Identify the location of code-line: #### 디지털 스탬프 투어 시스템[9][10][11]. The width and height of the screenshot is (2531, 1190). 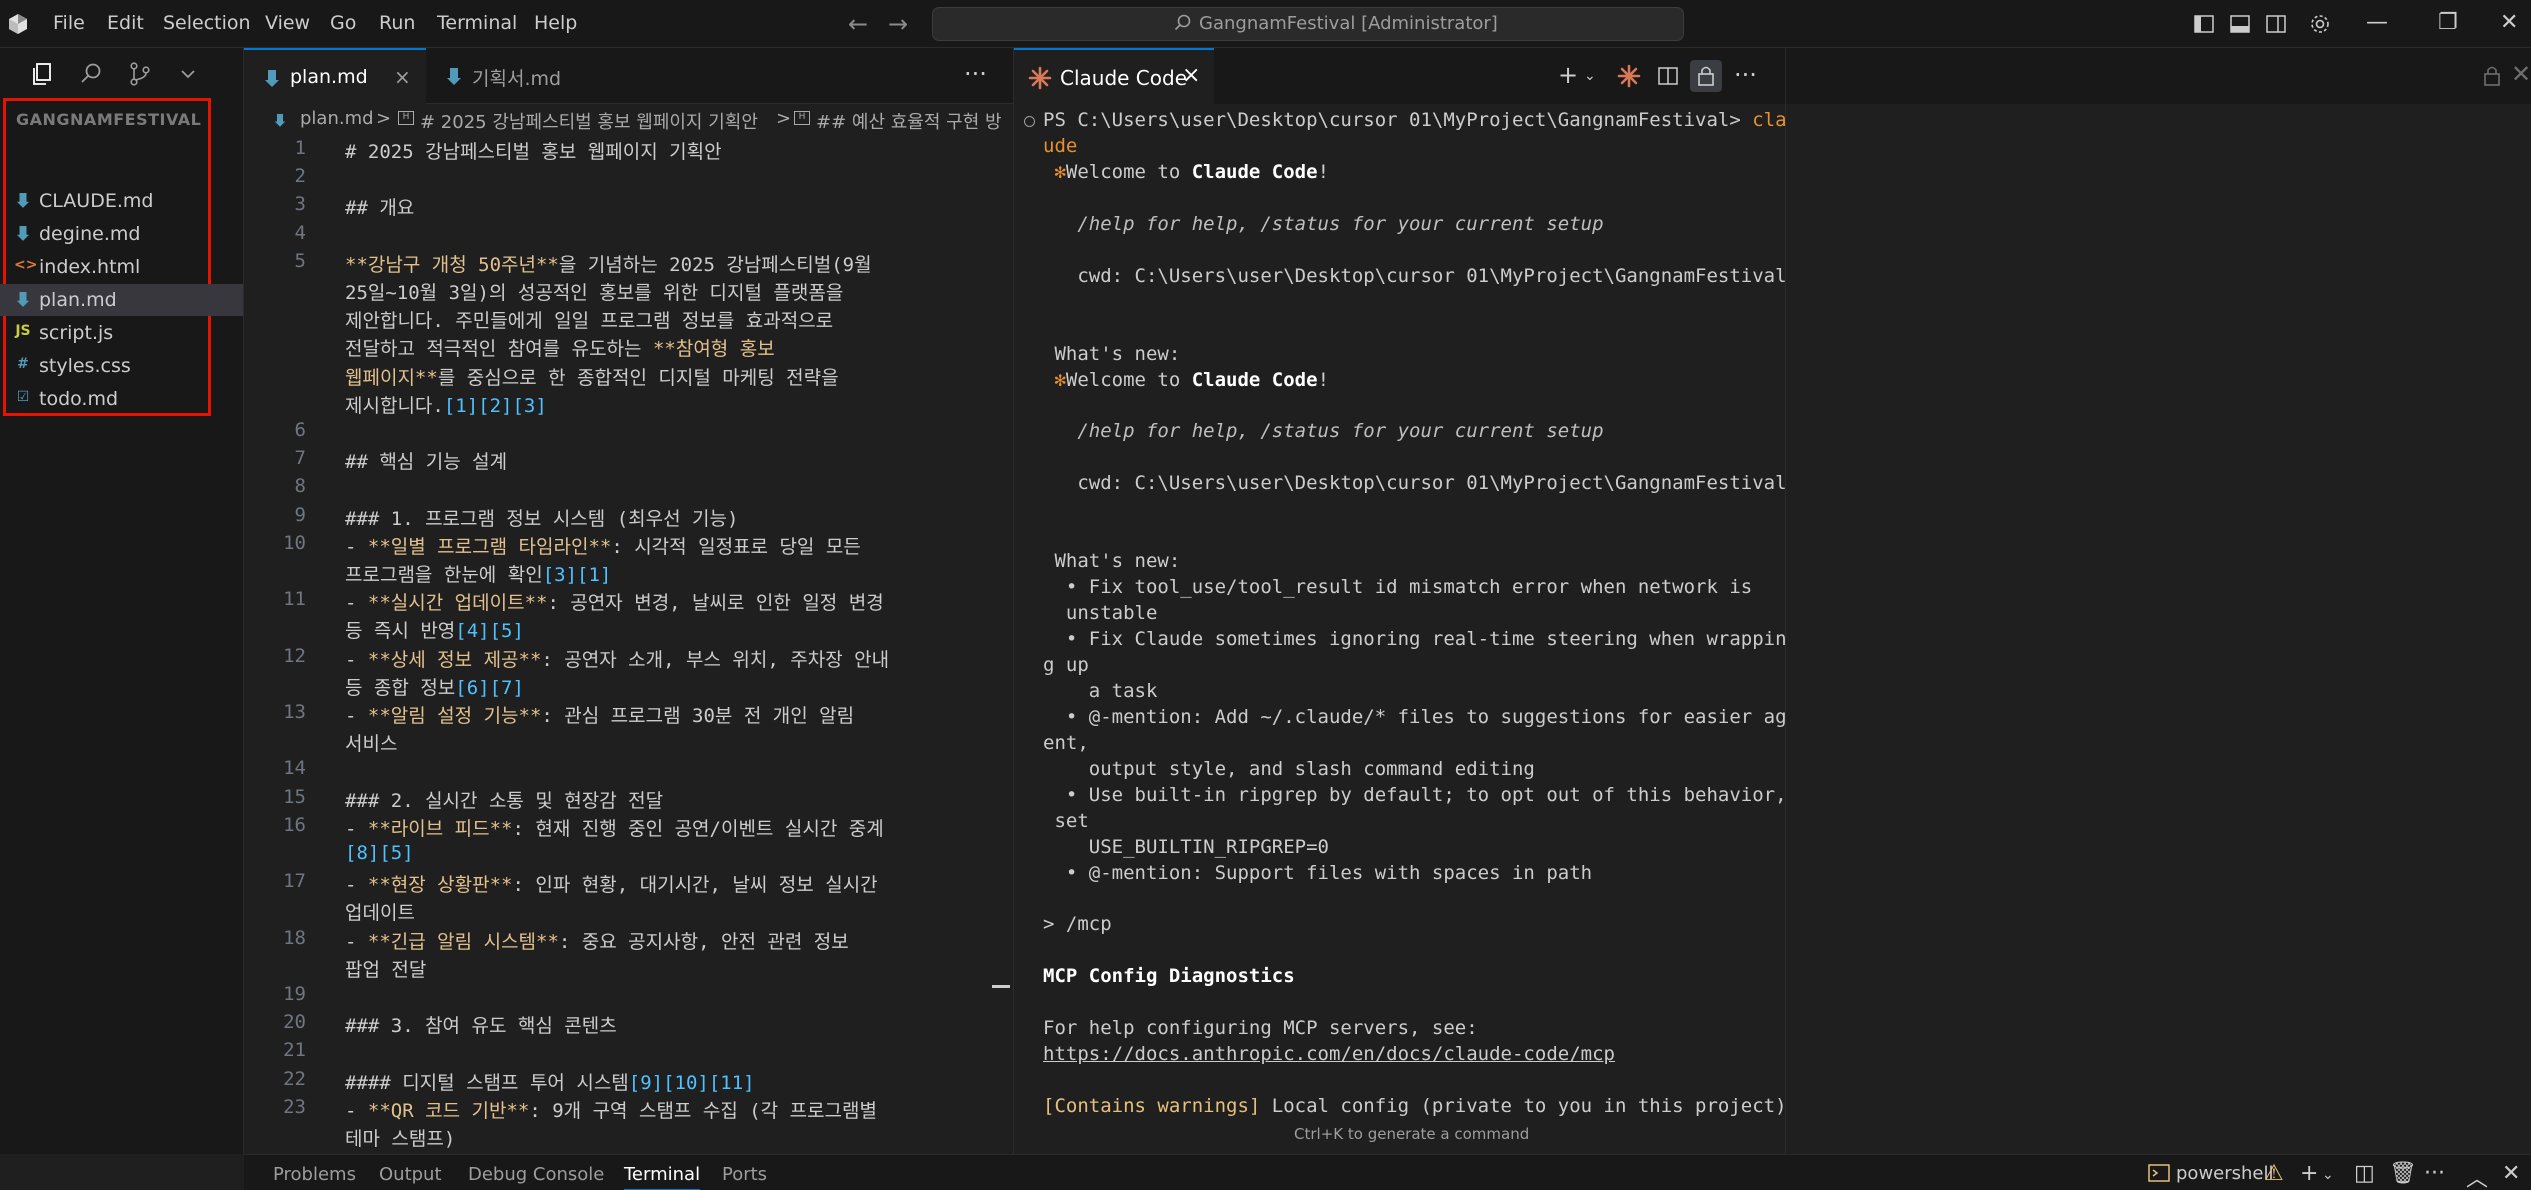
(550, 1081).